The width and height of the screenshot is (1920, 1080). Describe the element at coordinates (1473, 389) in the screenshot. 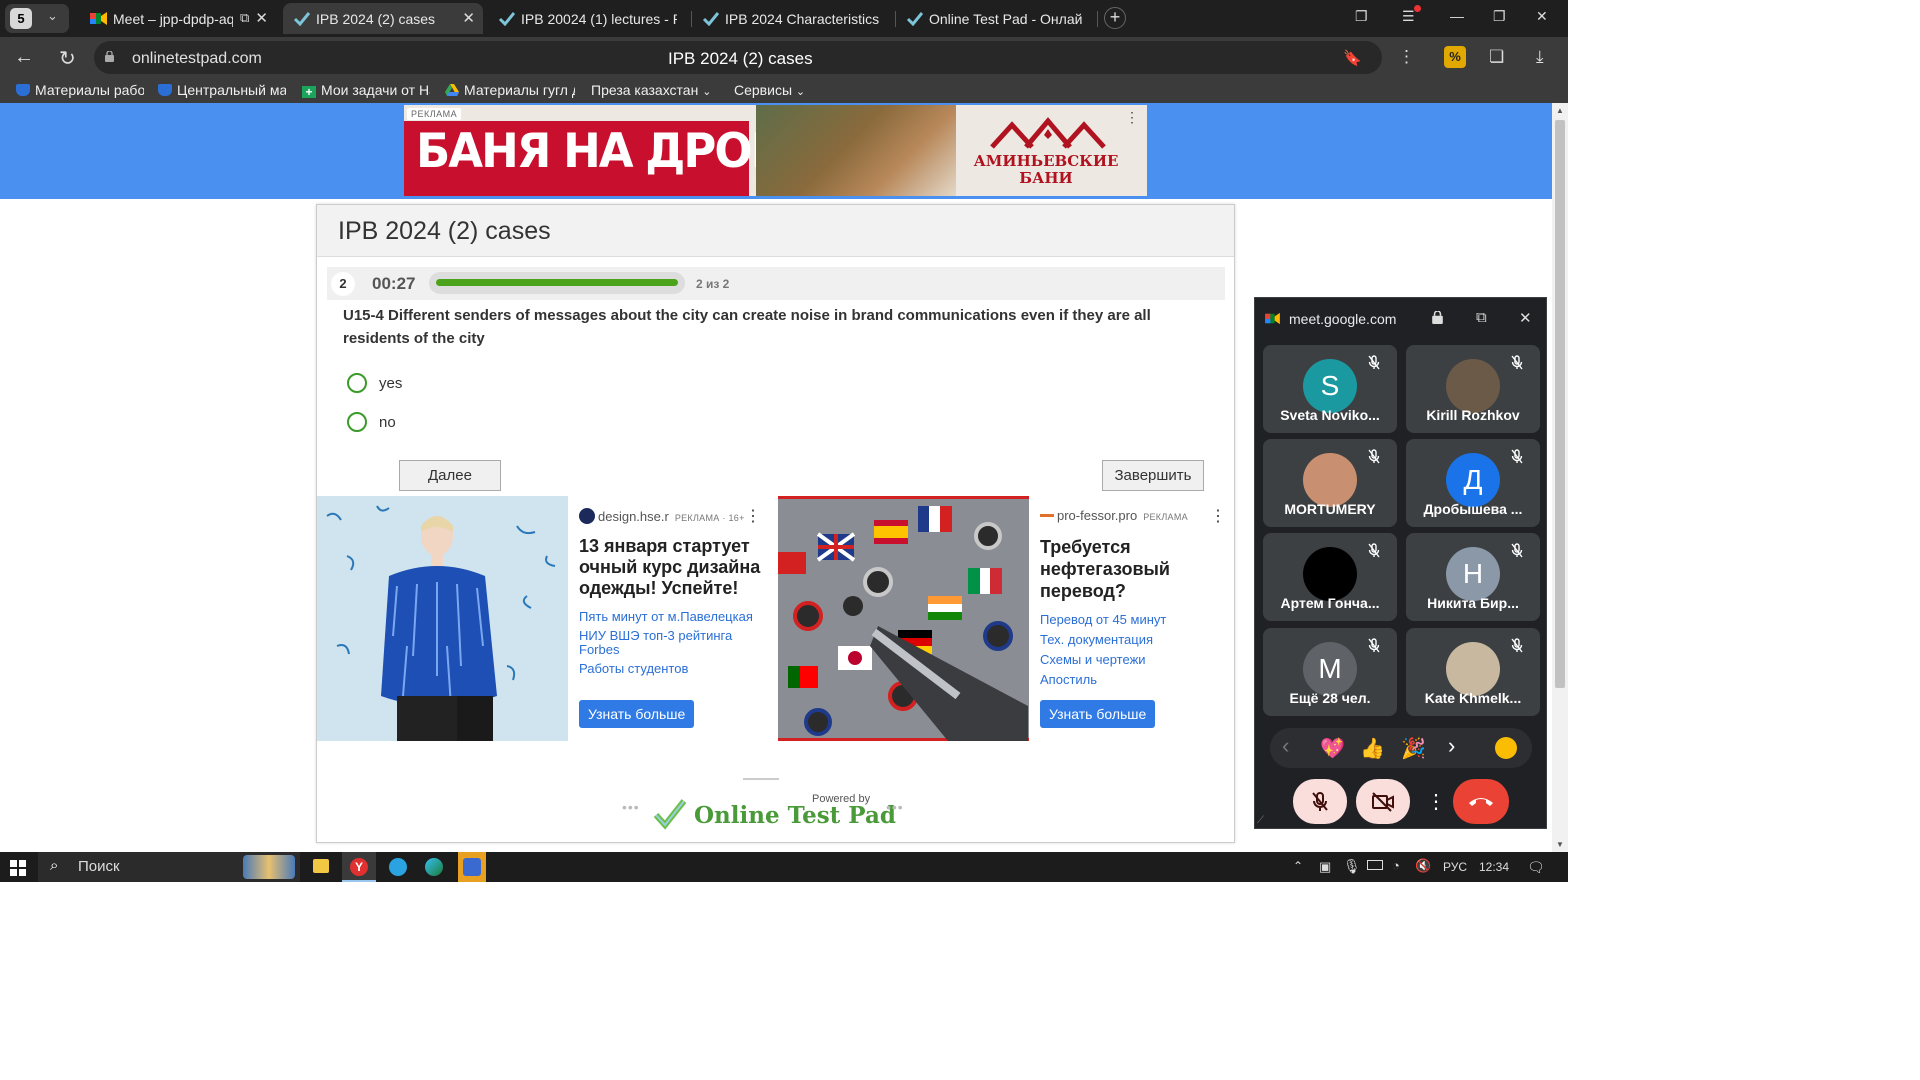

I see `participant-tile: Kirill Rozhkov` at that location.